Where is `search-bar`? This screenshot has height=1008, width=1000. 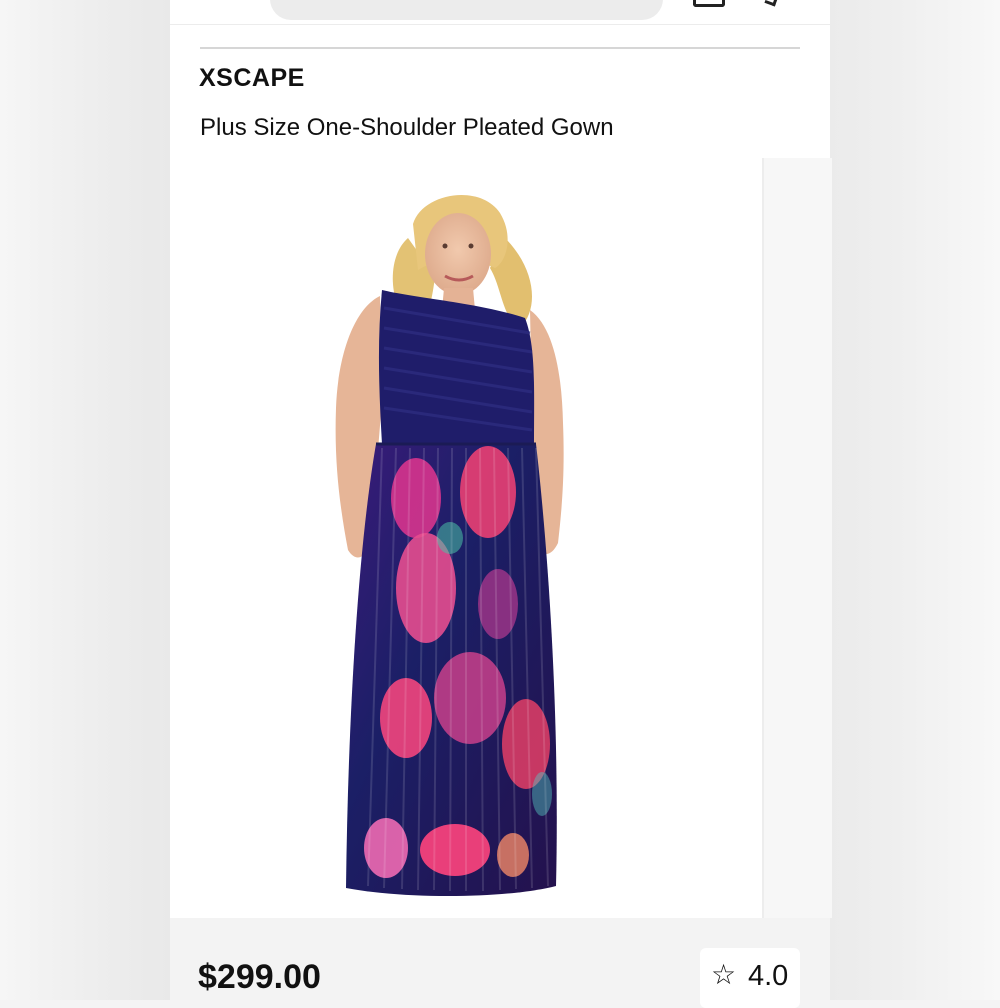
search-bar is located at coordinates (466, 10).